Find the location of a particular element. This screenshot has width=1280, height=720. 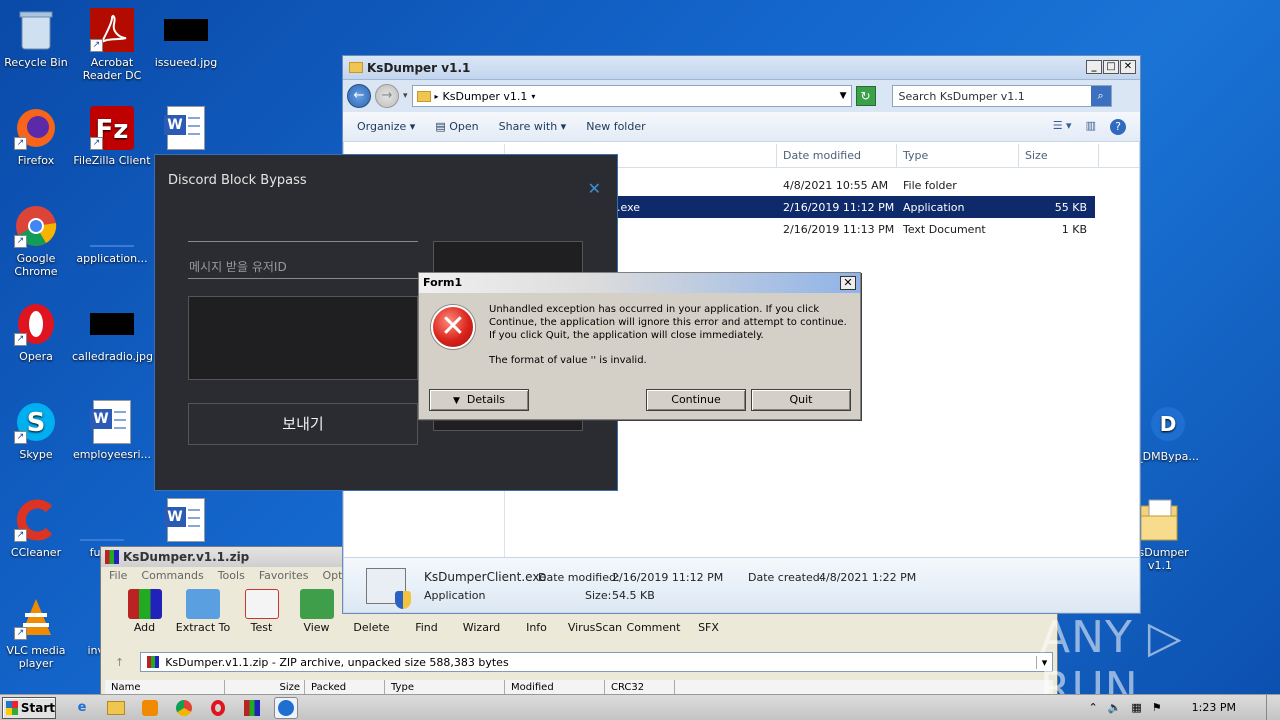

search-input: Search KsDumper v1.1 ⌕ is located at coordinates (1001, 96).